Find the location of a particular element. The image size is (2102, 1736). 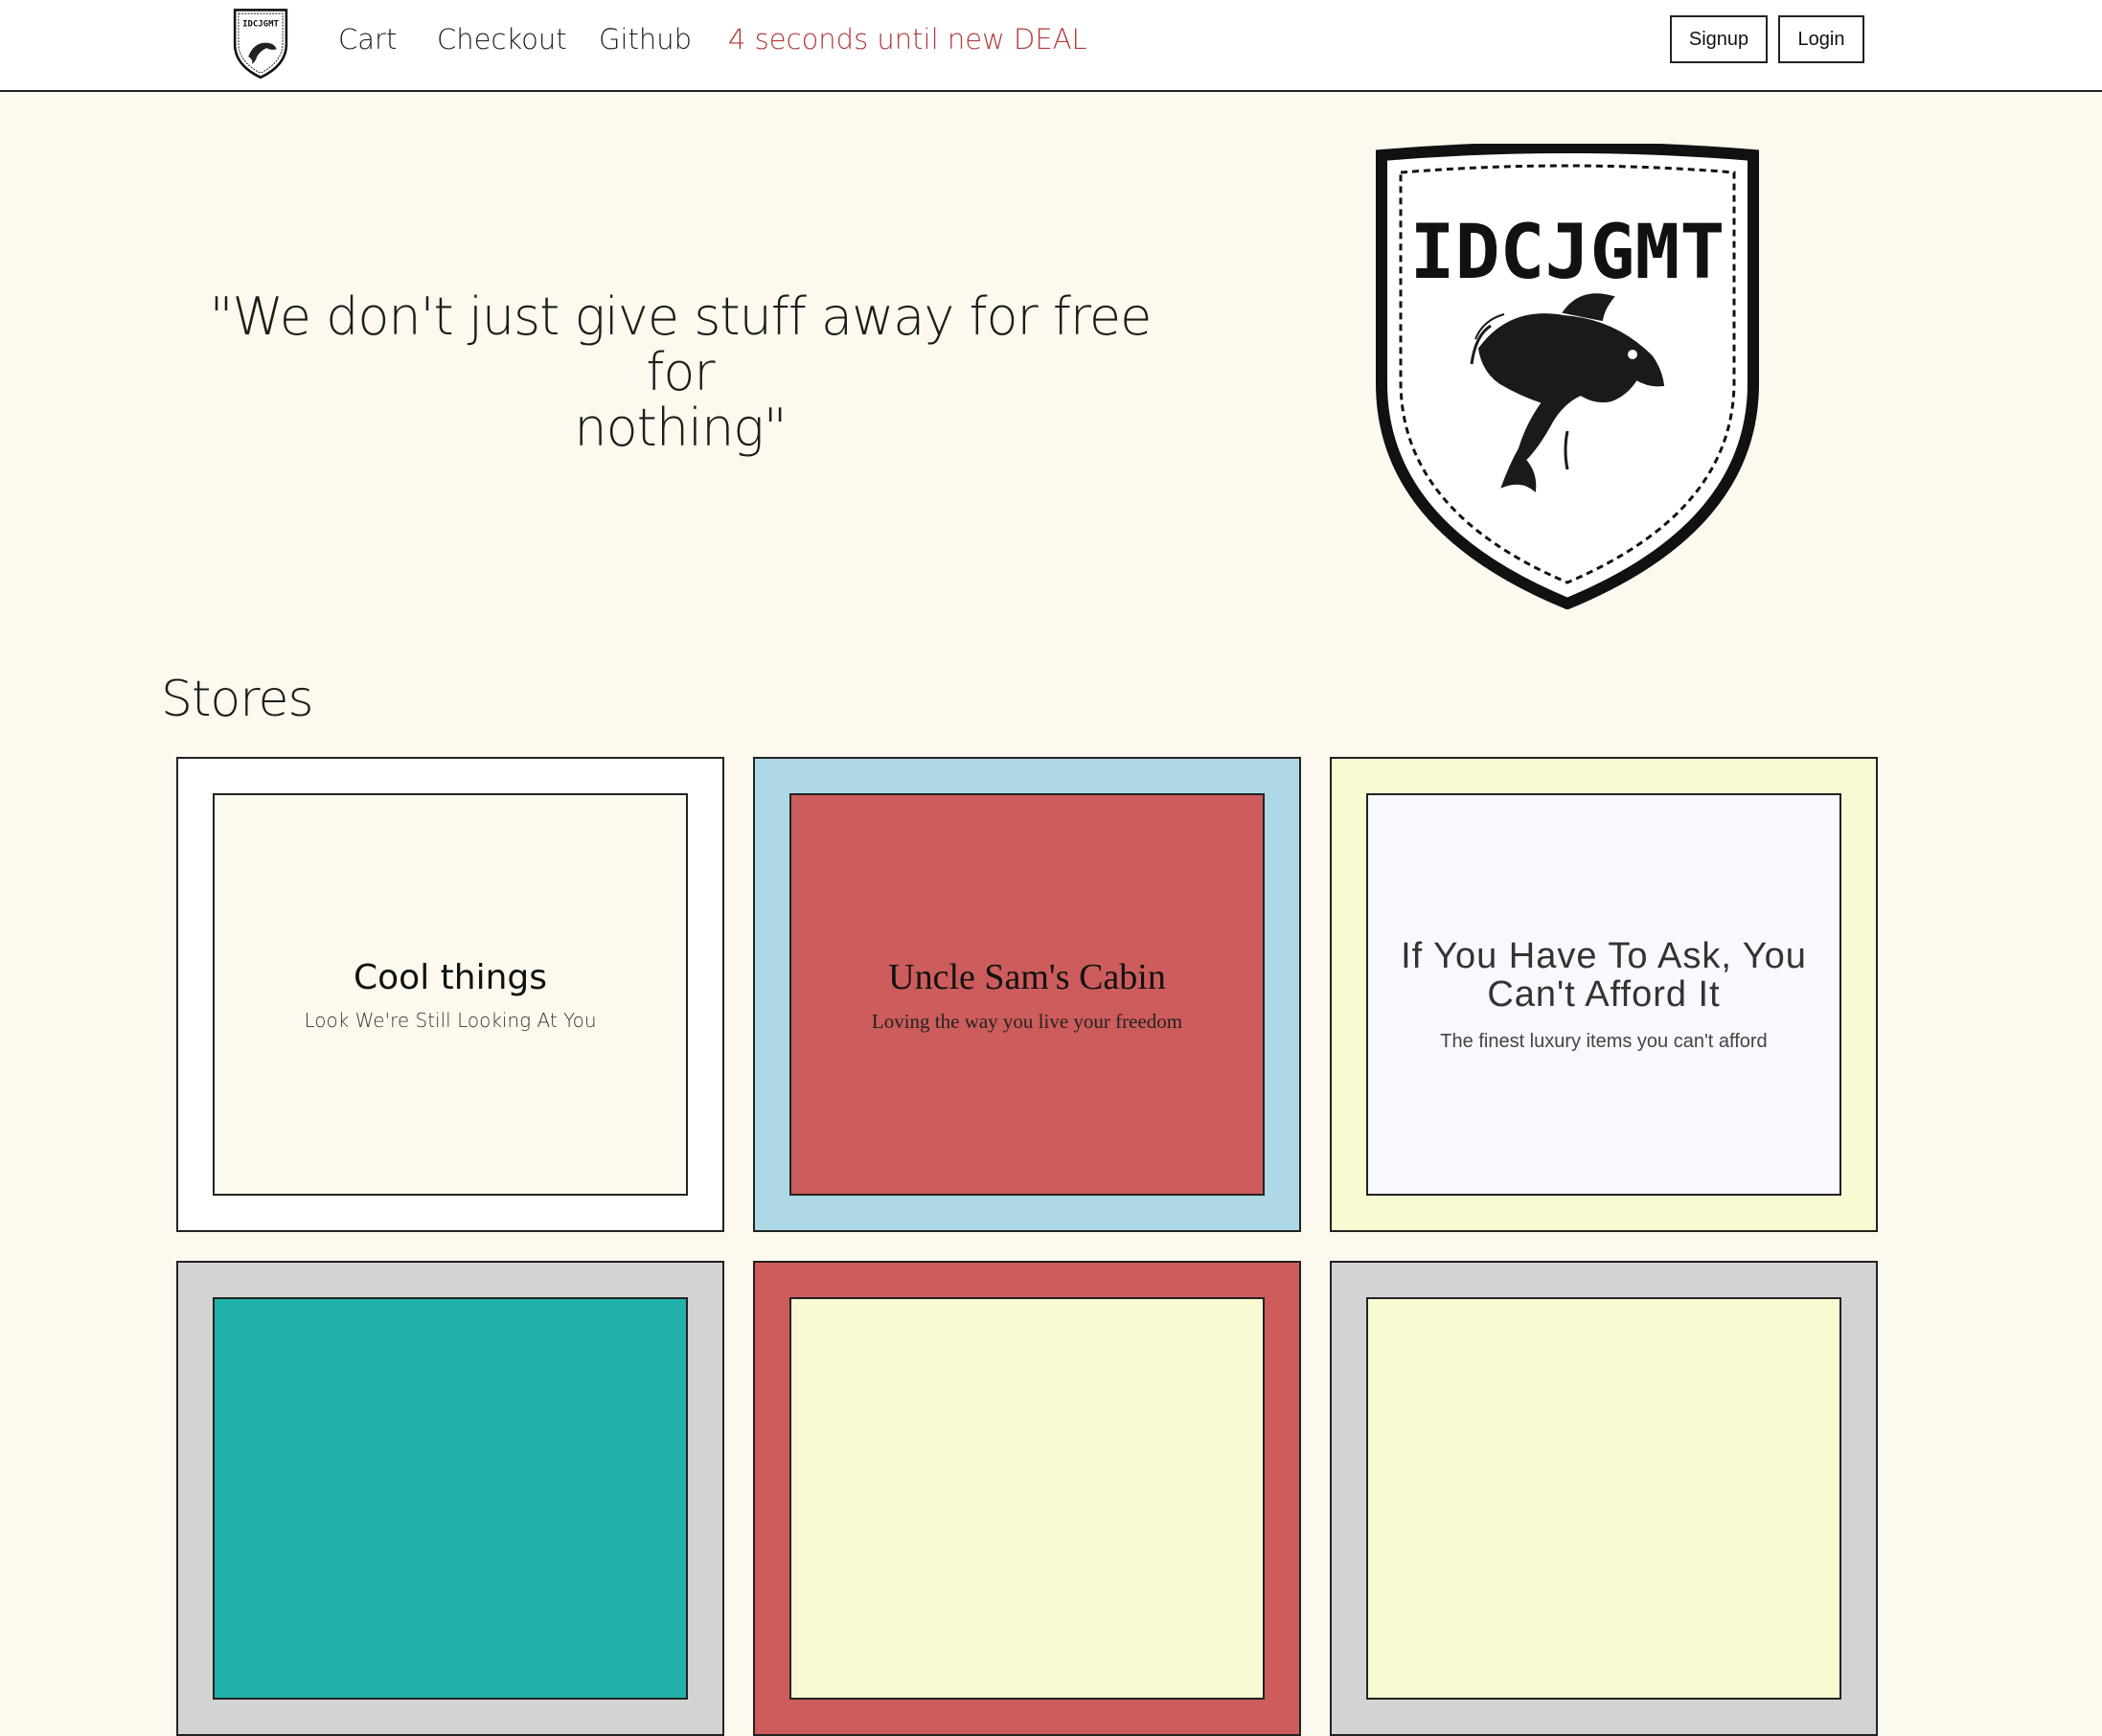

store-title: Cool things is located at coordinates (450, 977).